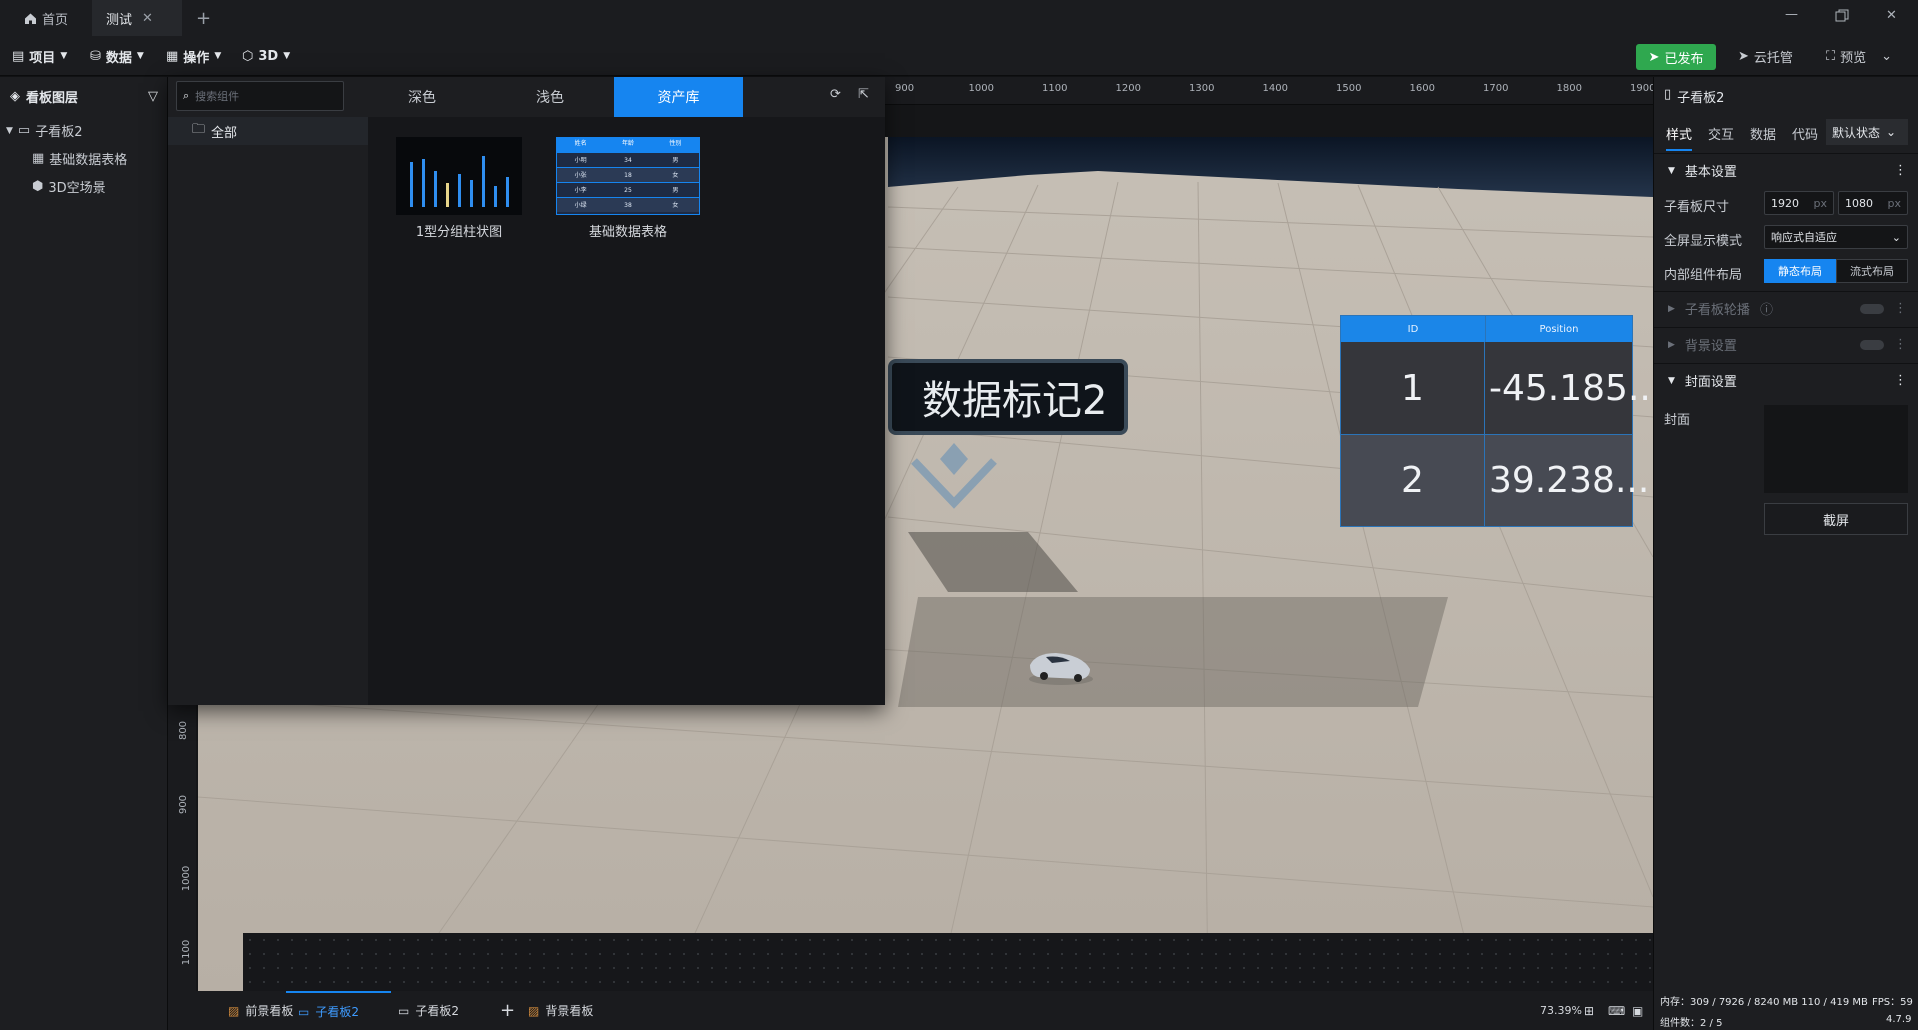  Describe the element at coordinates (77, 188) in the screenshot. I see `layer-item-label: 3D空场景` at that location.